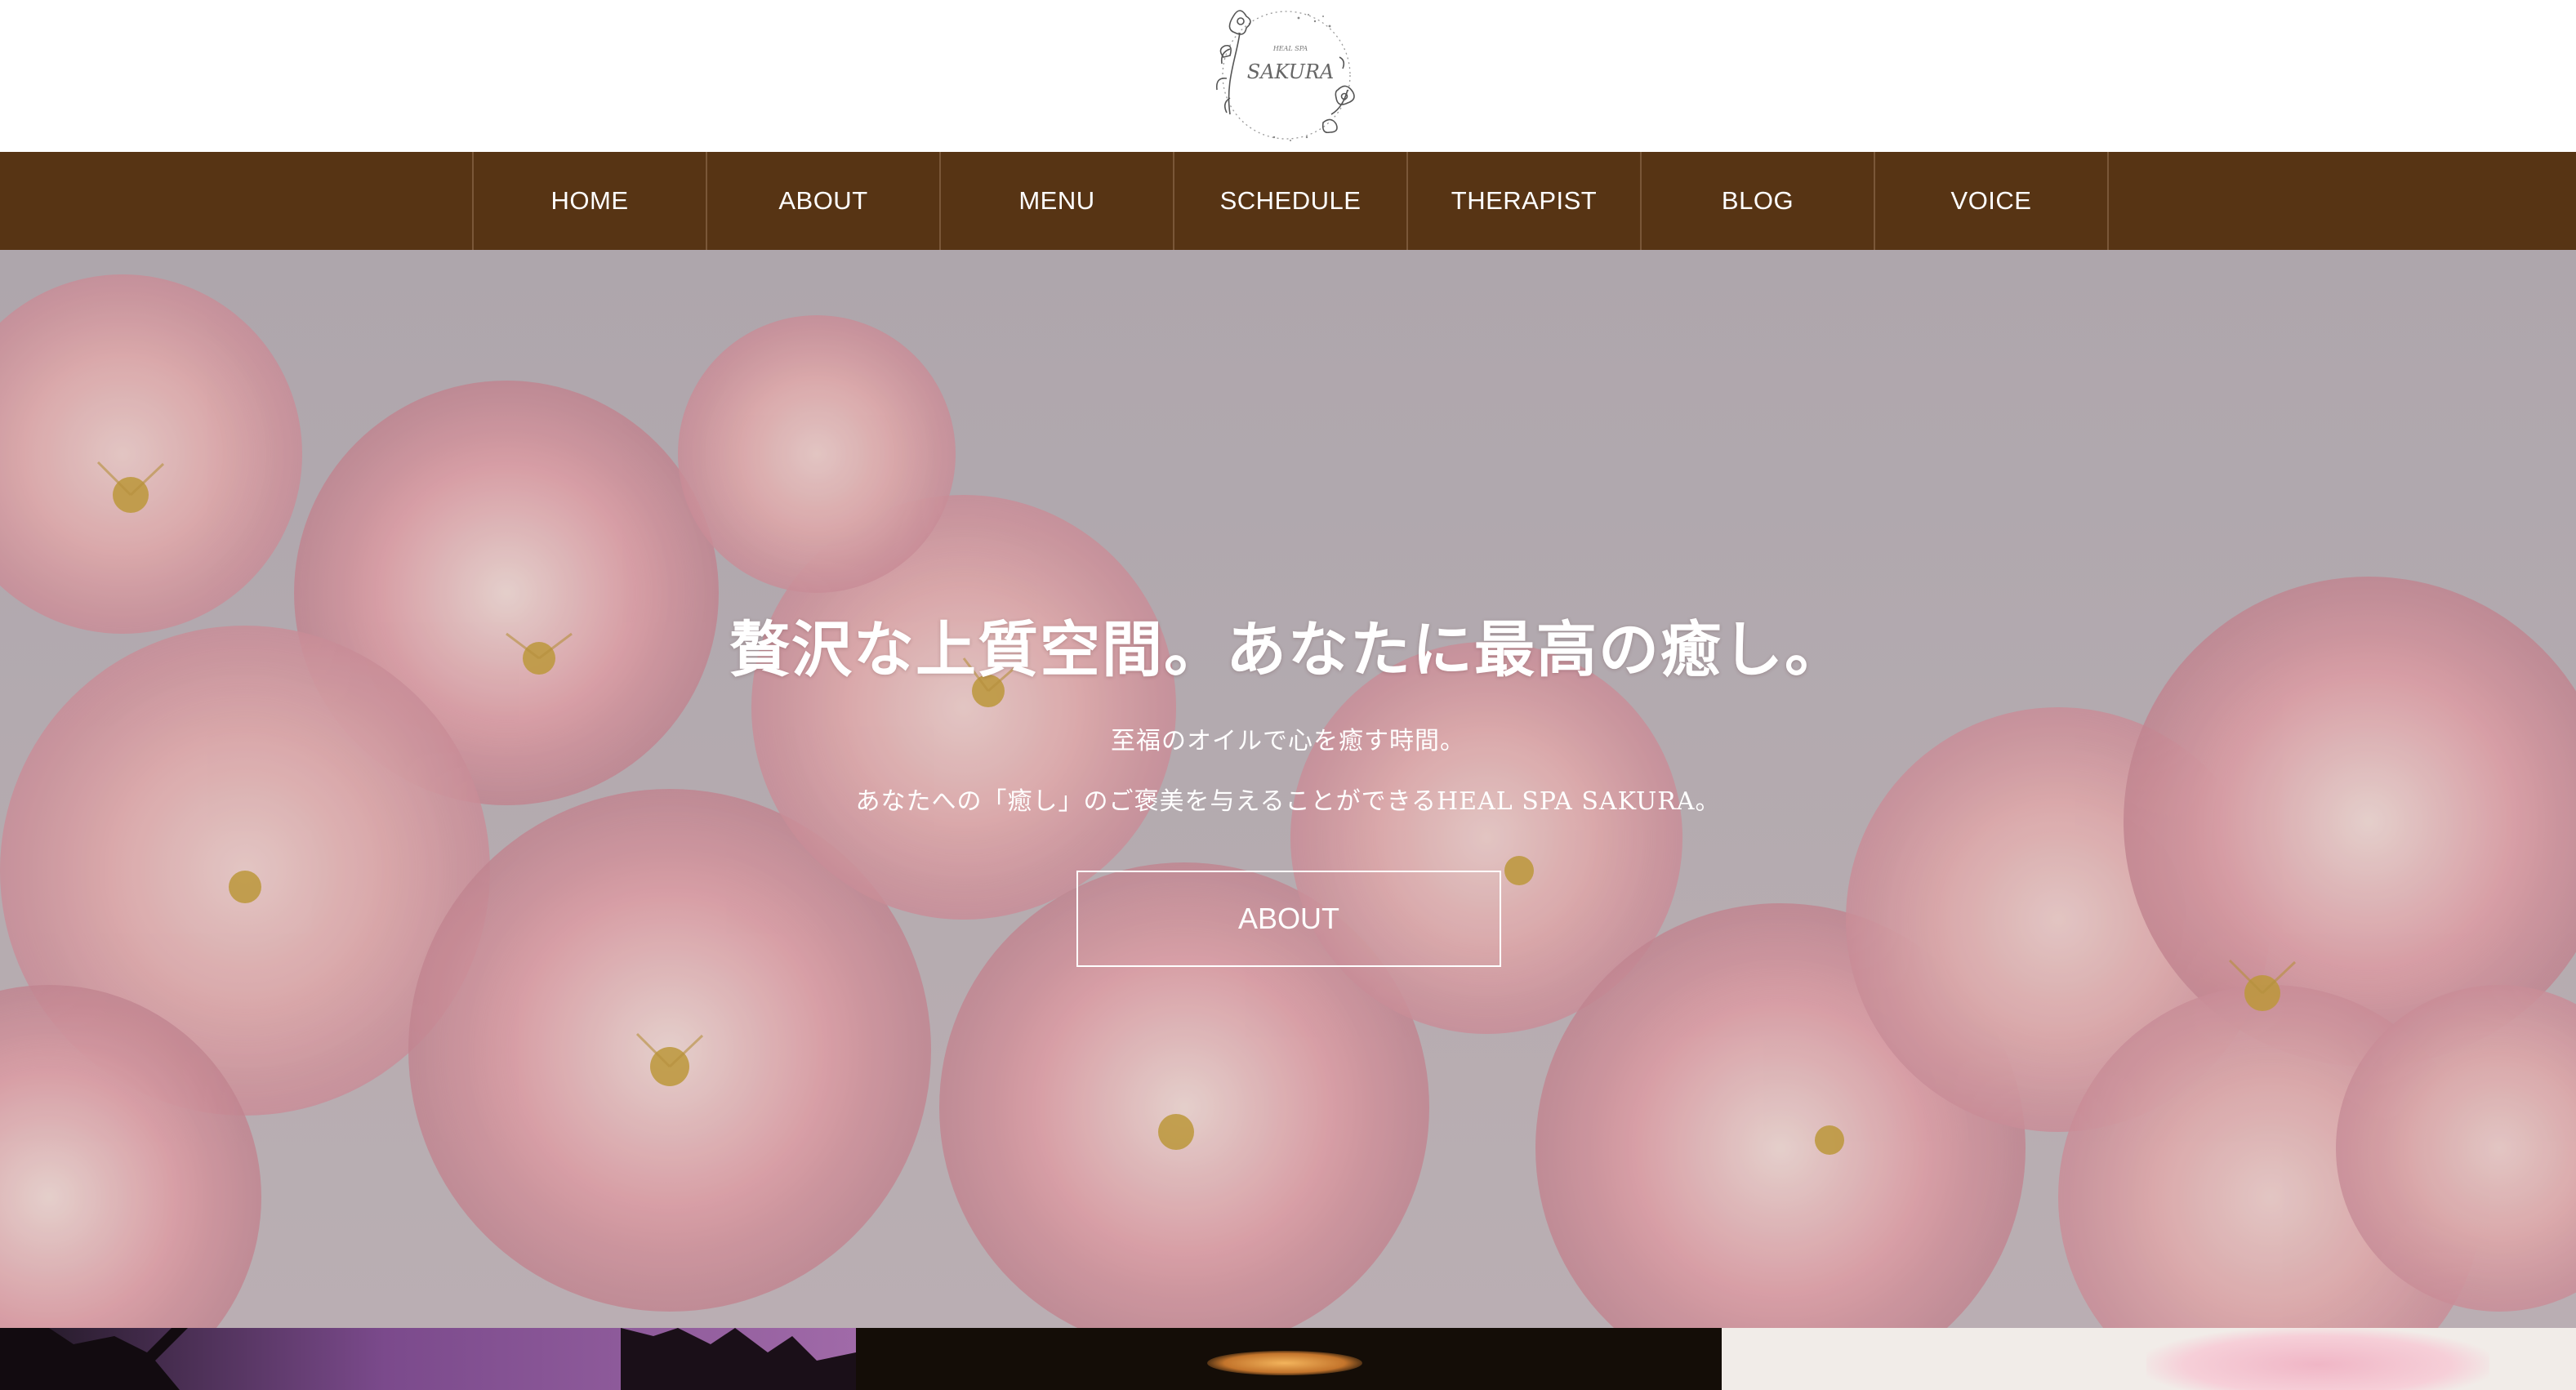  I want to click on svg-text: HEAL SPA, so click(1290, 48).